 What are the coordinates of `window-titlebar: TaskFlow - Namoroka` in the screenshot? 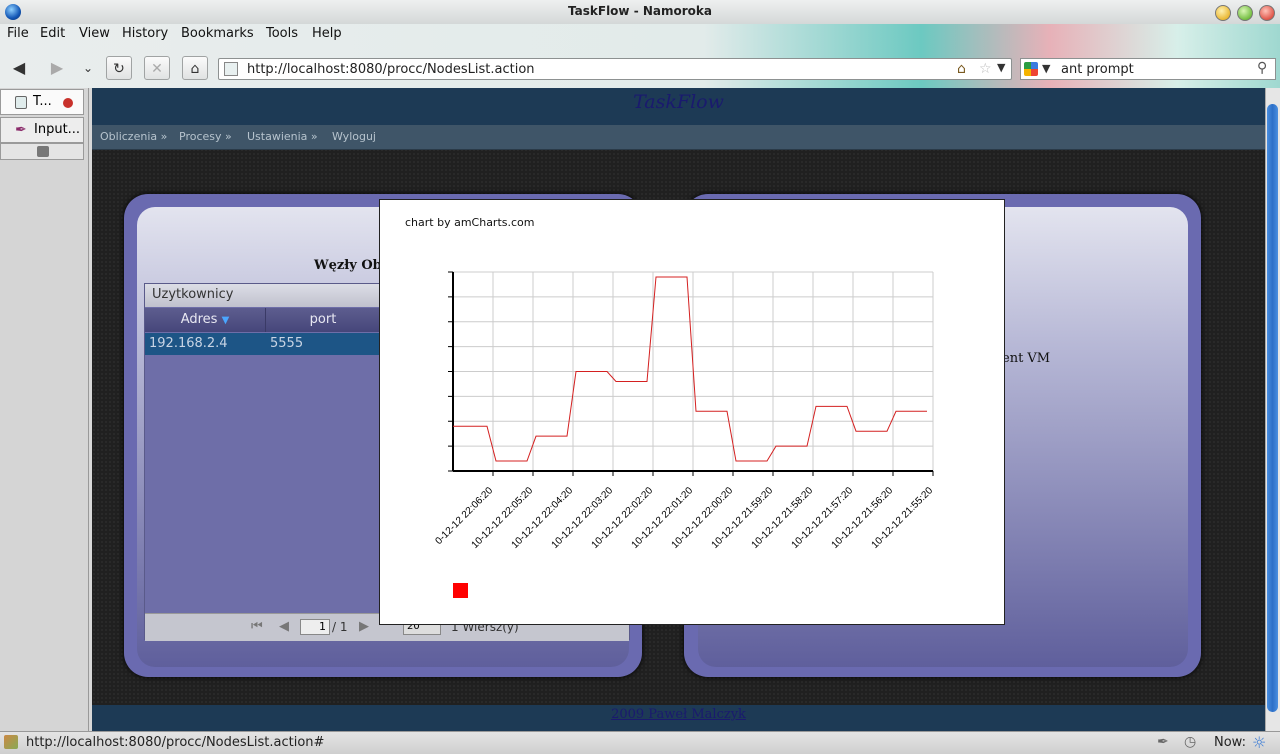 It's located at (640, 12).